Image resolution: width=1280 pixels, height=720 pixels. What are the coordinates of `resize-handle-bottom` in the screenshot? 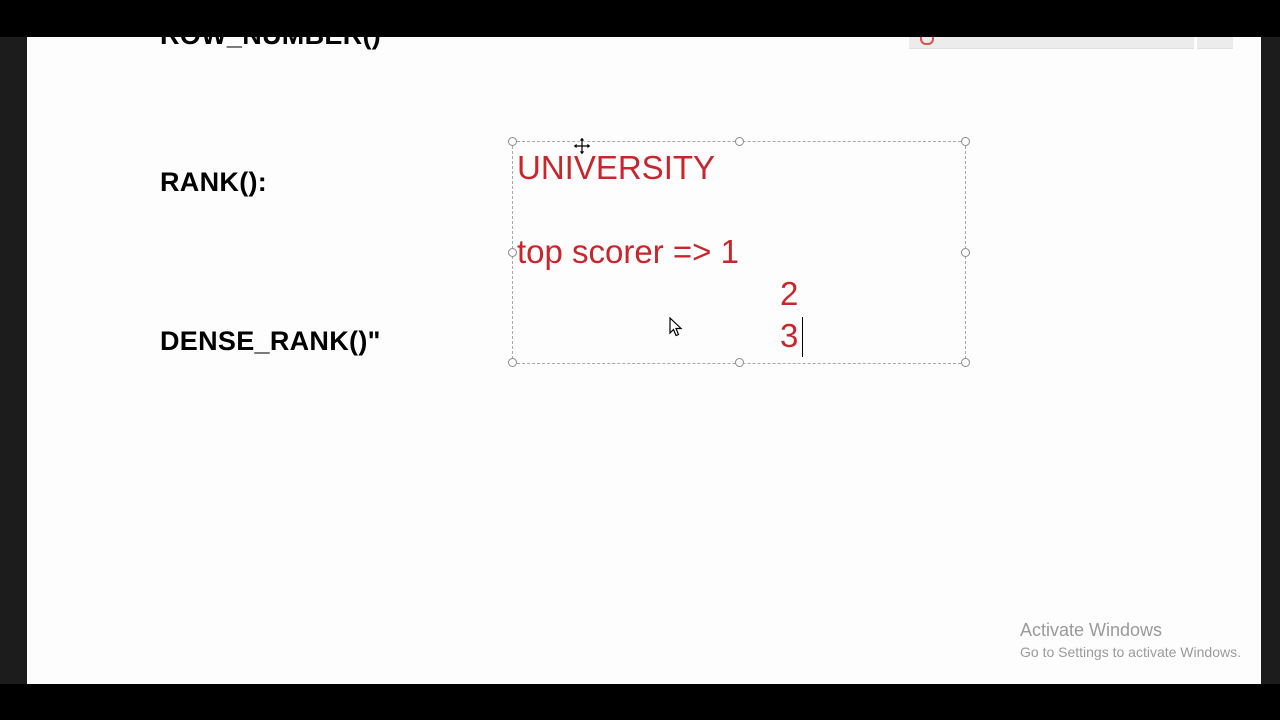 It's located at (739, 362).